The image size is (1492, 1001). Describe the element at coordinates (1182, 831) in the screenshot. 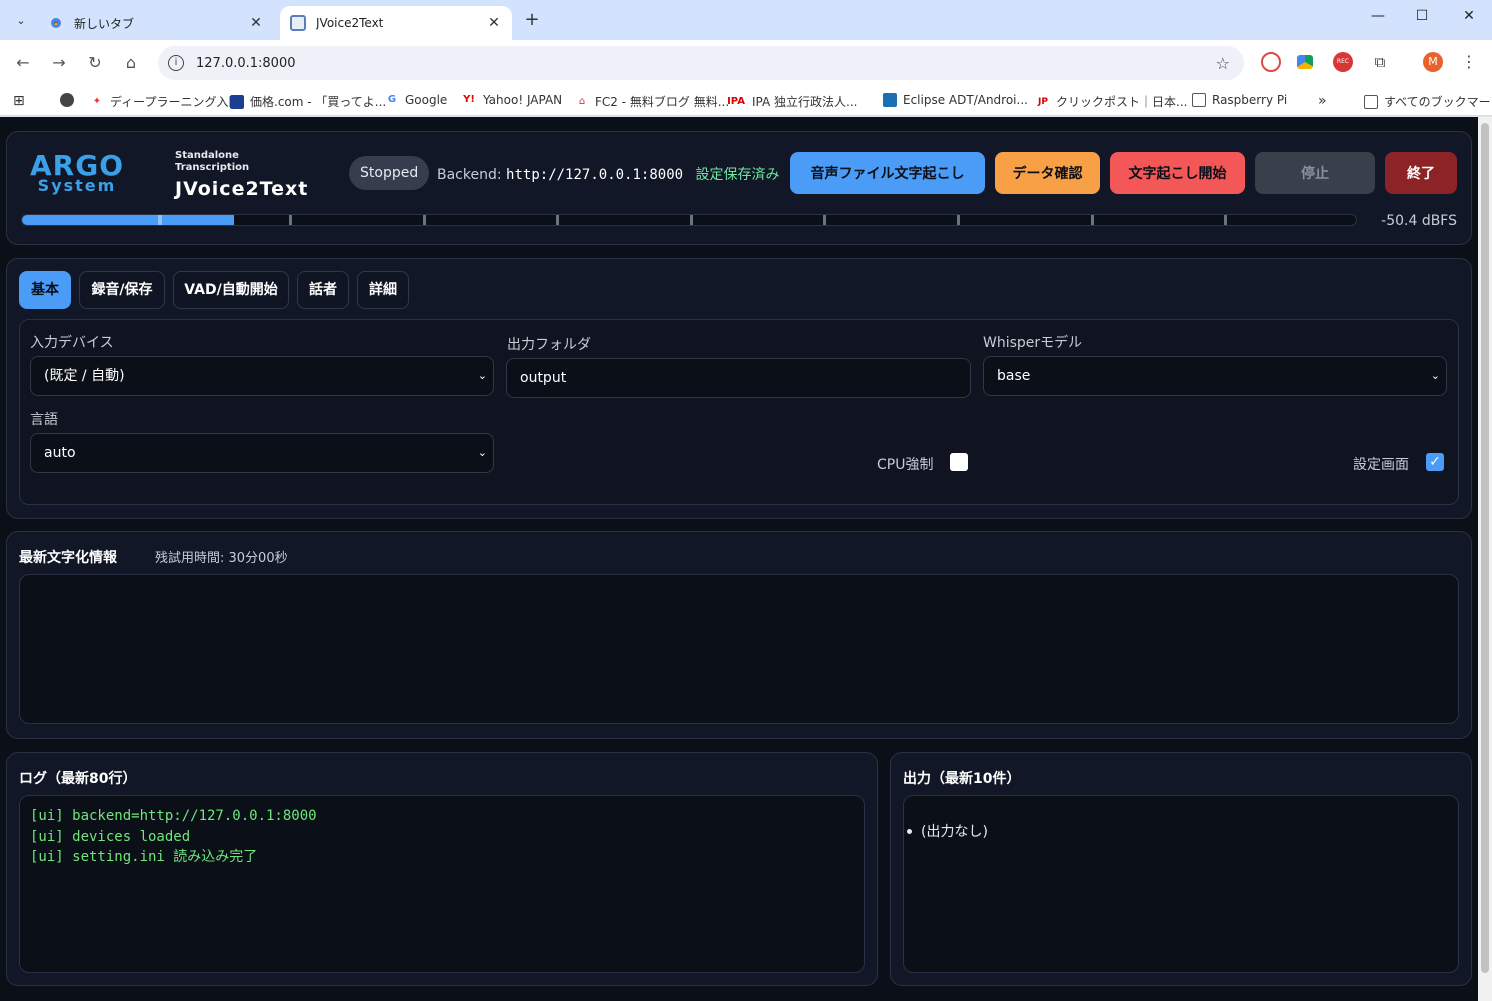

I see `list-item: (出力なし)` at that location.